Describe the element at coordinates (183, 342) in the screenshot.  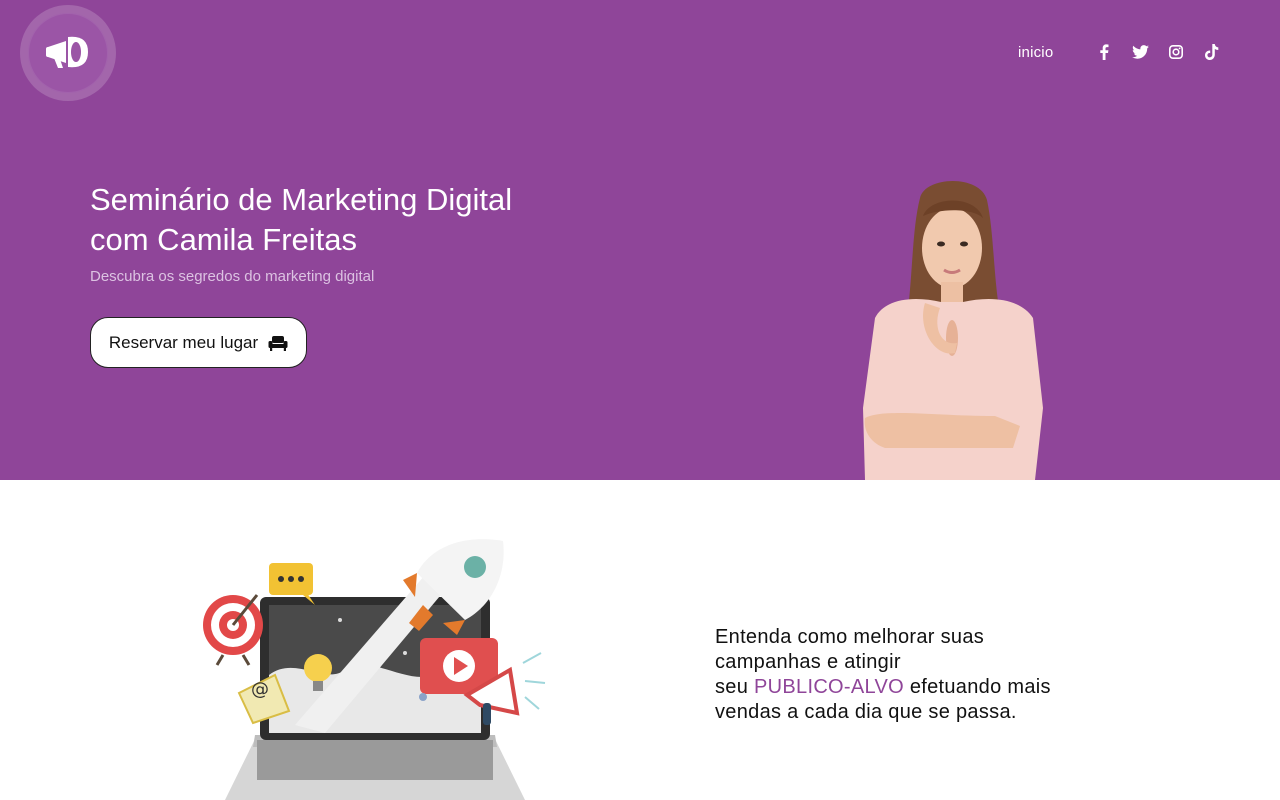
I see `reserve-seat-label: Reservar meu lugar` at that location.